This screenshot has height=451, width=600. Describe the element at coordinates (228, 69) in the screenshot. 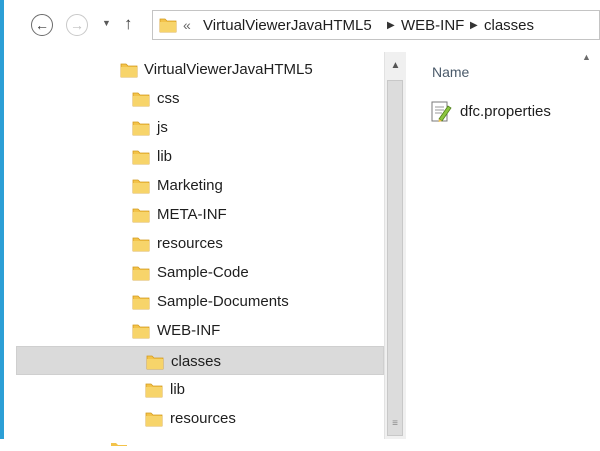

I see `tree-item-label: VirtualViewerJavaHTML5` at that location.